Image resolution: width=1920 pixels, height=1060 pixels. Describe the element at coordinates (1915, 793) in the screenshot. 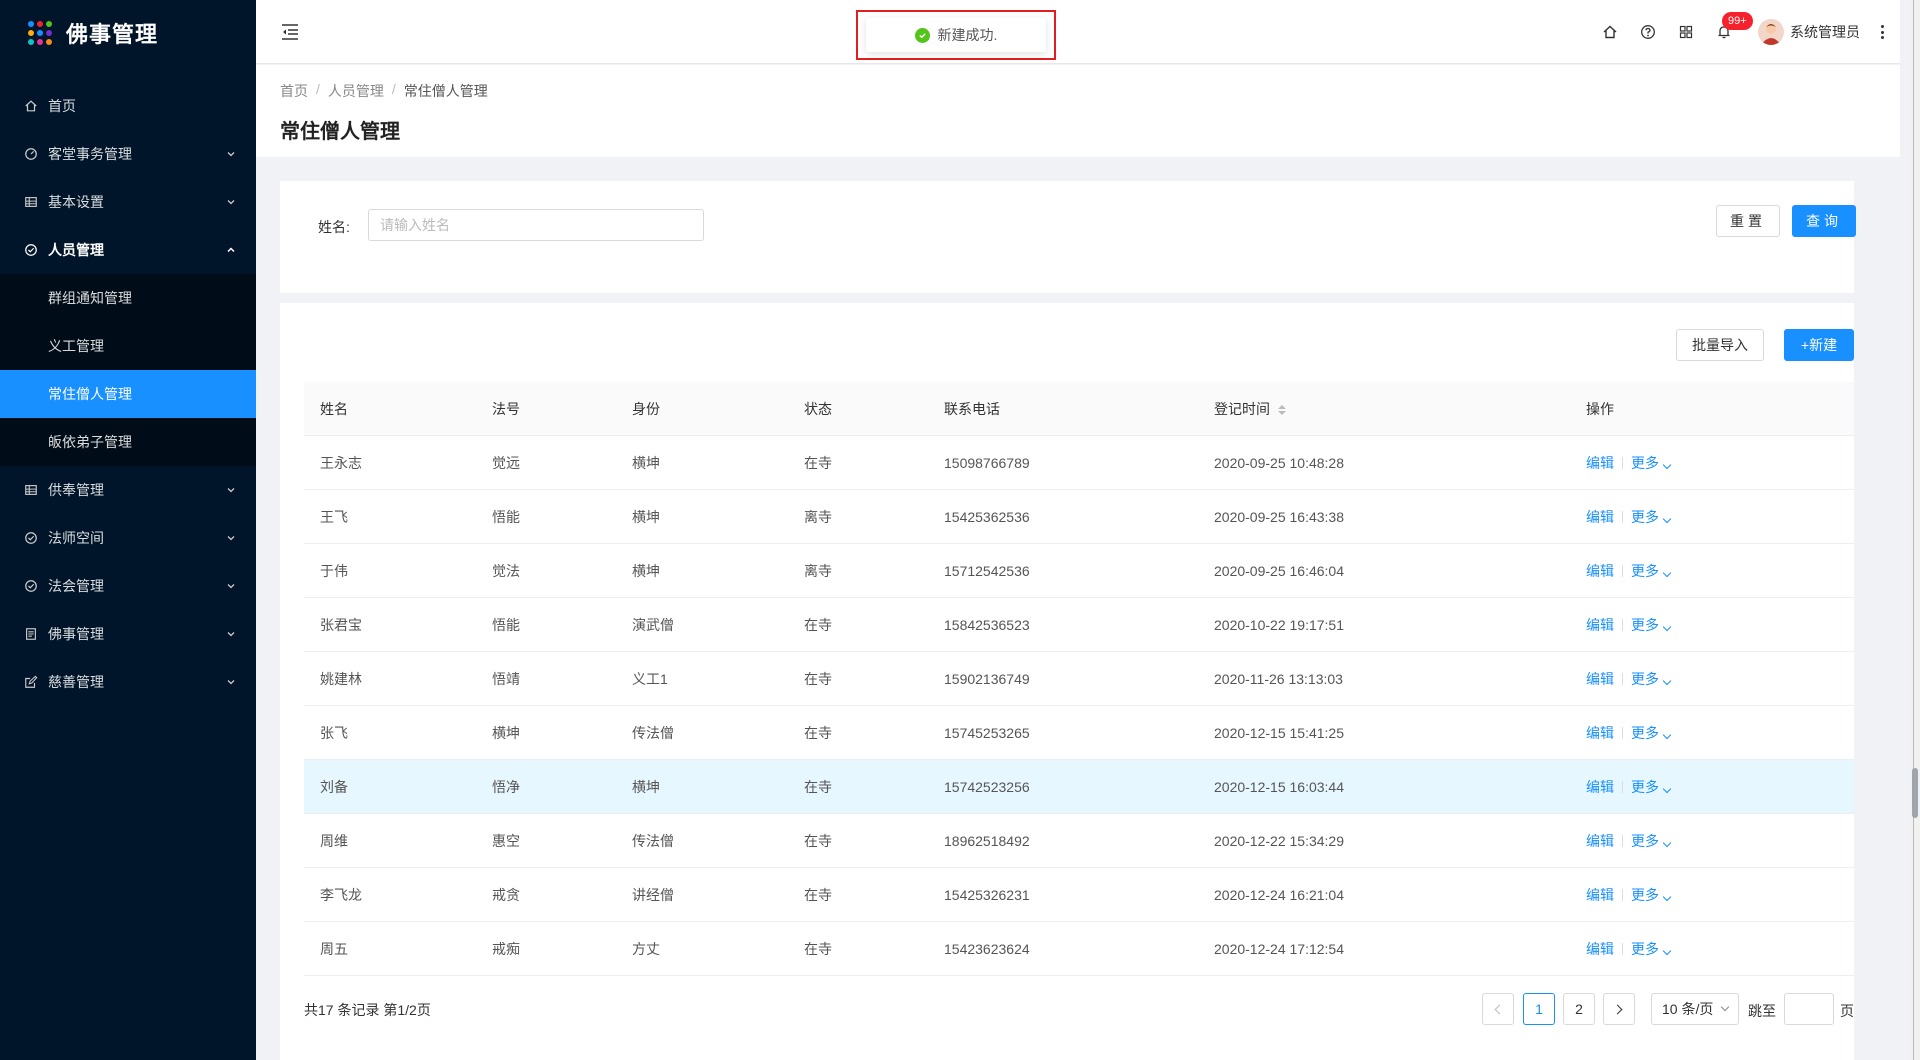

I see `scrollbar-thumb` at that location.